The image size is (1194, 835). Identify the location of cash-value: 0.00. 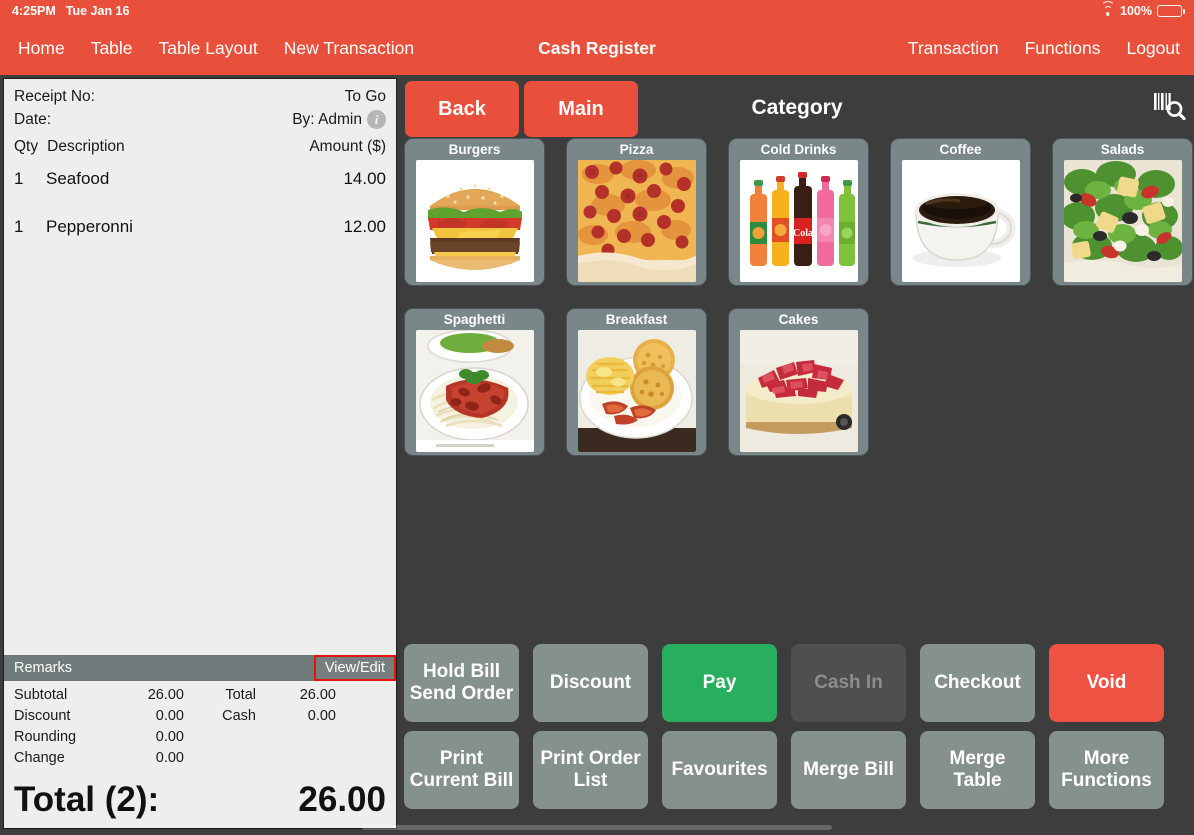
(321, 716).